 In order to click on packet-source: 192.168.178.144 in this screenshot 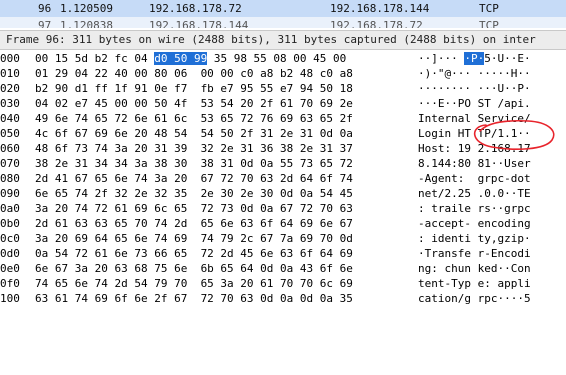, I will do `click(199, 23)`.